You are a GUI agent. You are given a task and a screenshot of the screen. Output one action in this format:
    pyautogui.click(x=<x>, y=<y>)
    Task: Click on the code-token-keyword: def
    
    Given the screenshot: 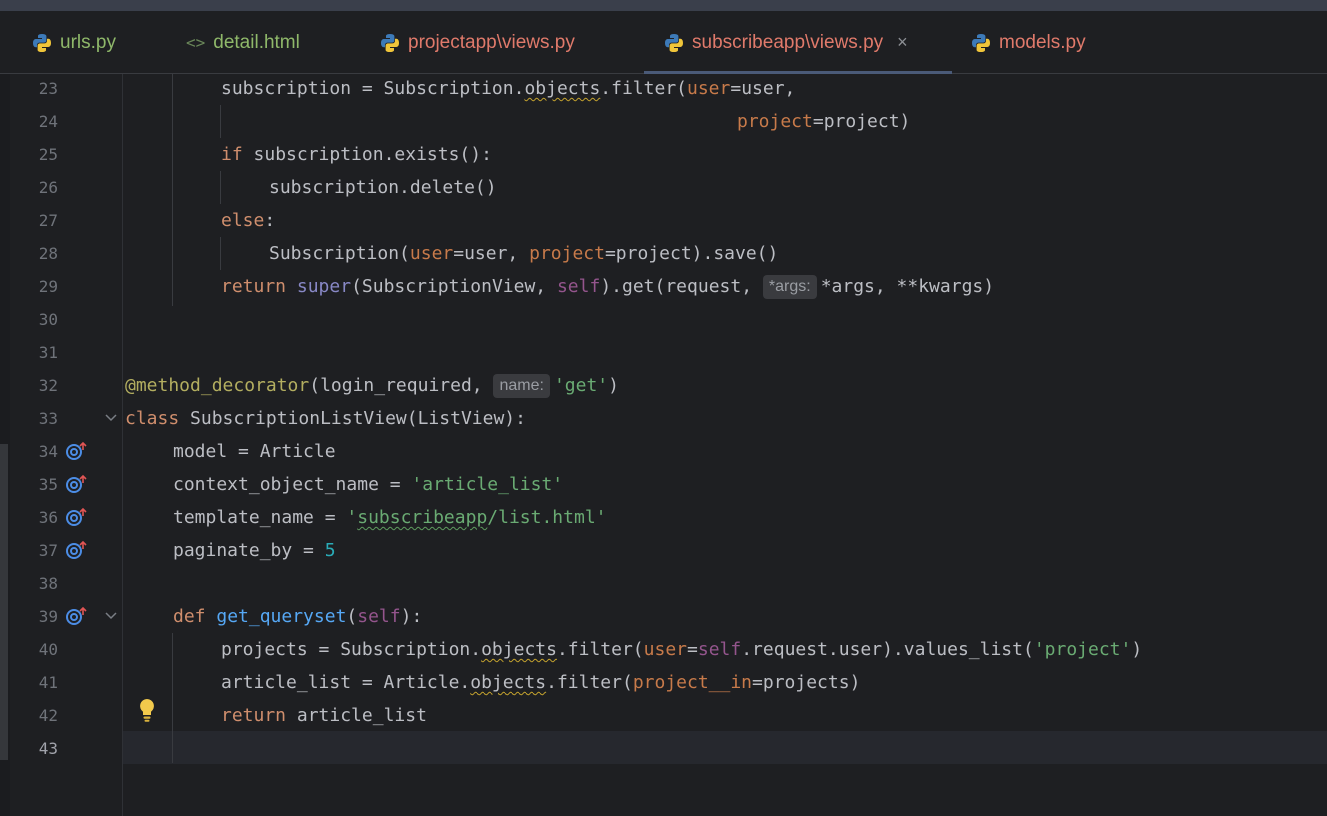 What is the action you would take?
    pyautogui.click(x=189, y=616)
    